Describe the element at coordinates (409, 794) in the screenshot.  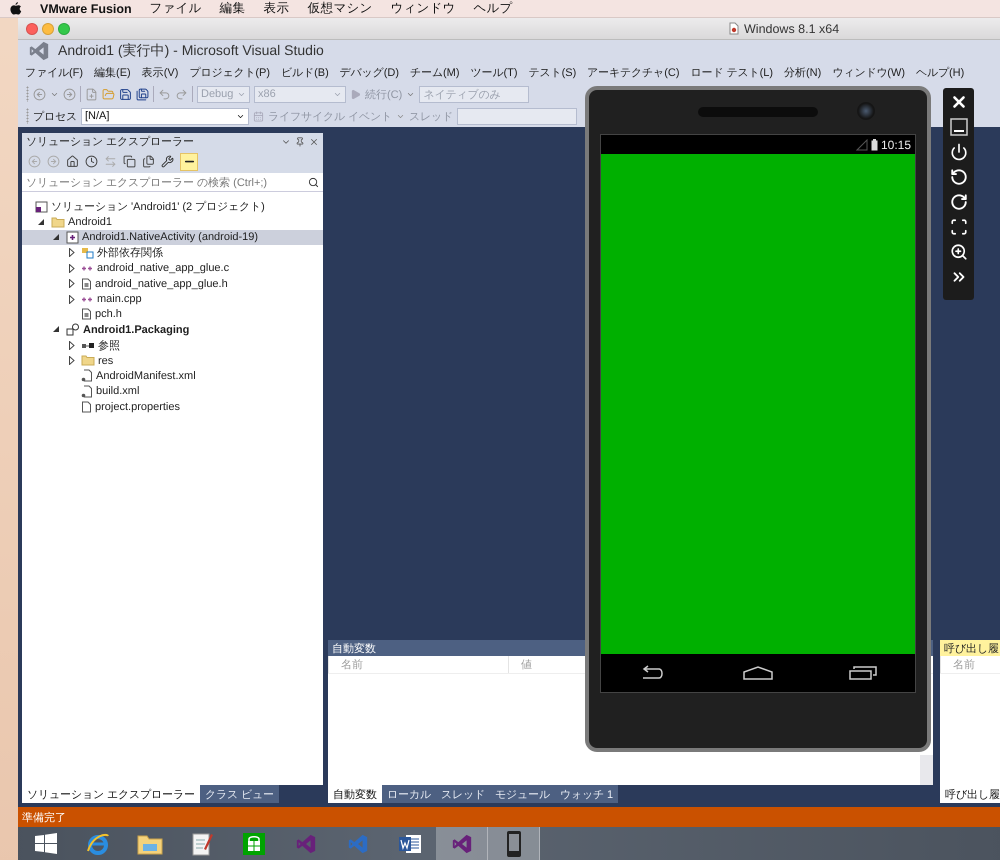
I see `tab: ローカル` at that location.